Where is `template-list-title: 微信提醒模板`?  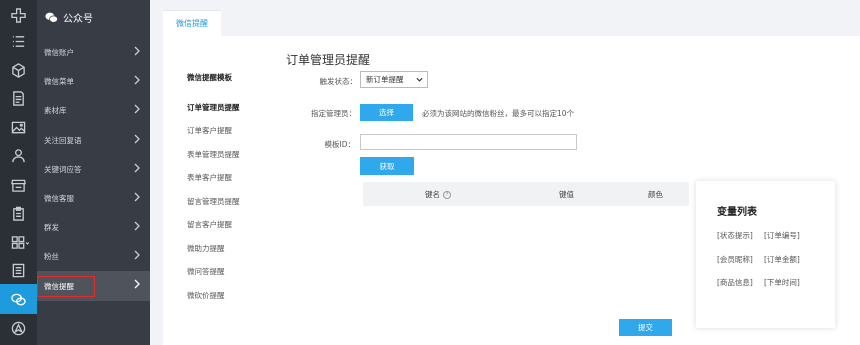 template-list-title: 微信提醒模板 is located at coordinates (209, 77).